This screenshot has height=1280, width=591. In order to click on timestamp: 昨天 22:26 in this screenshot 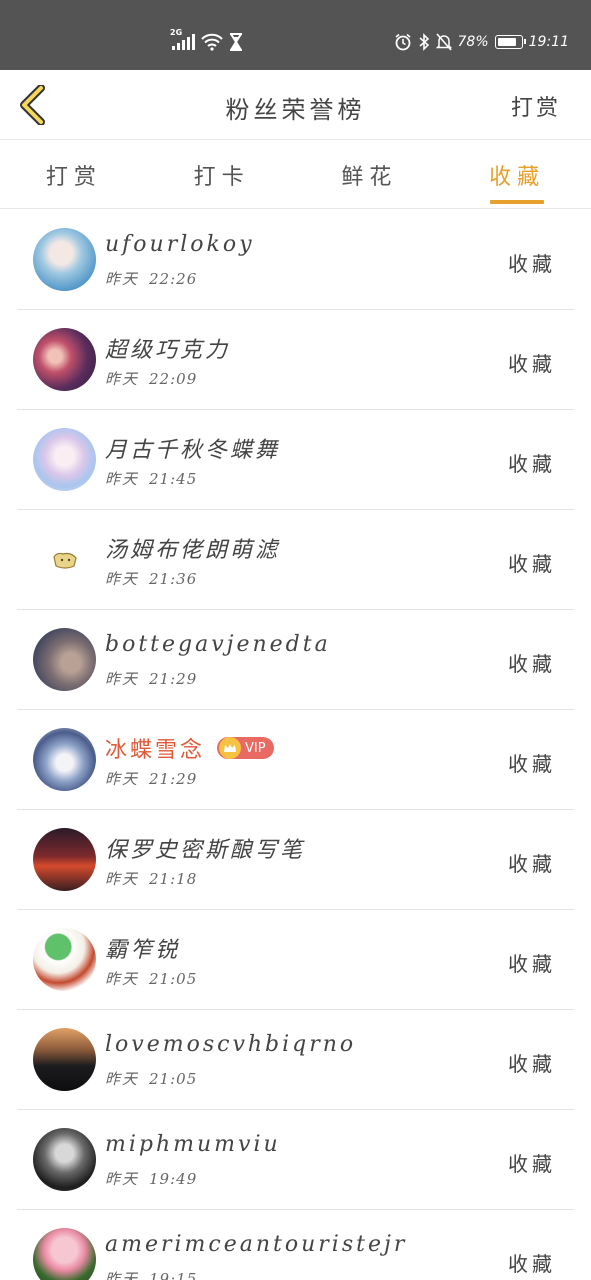, I will do `click(151, 279)`.